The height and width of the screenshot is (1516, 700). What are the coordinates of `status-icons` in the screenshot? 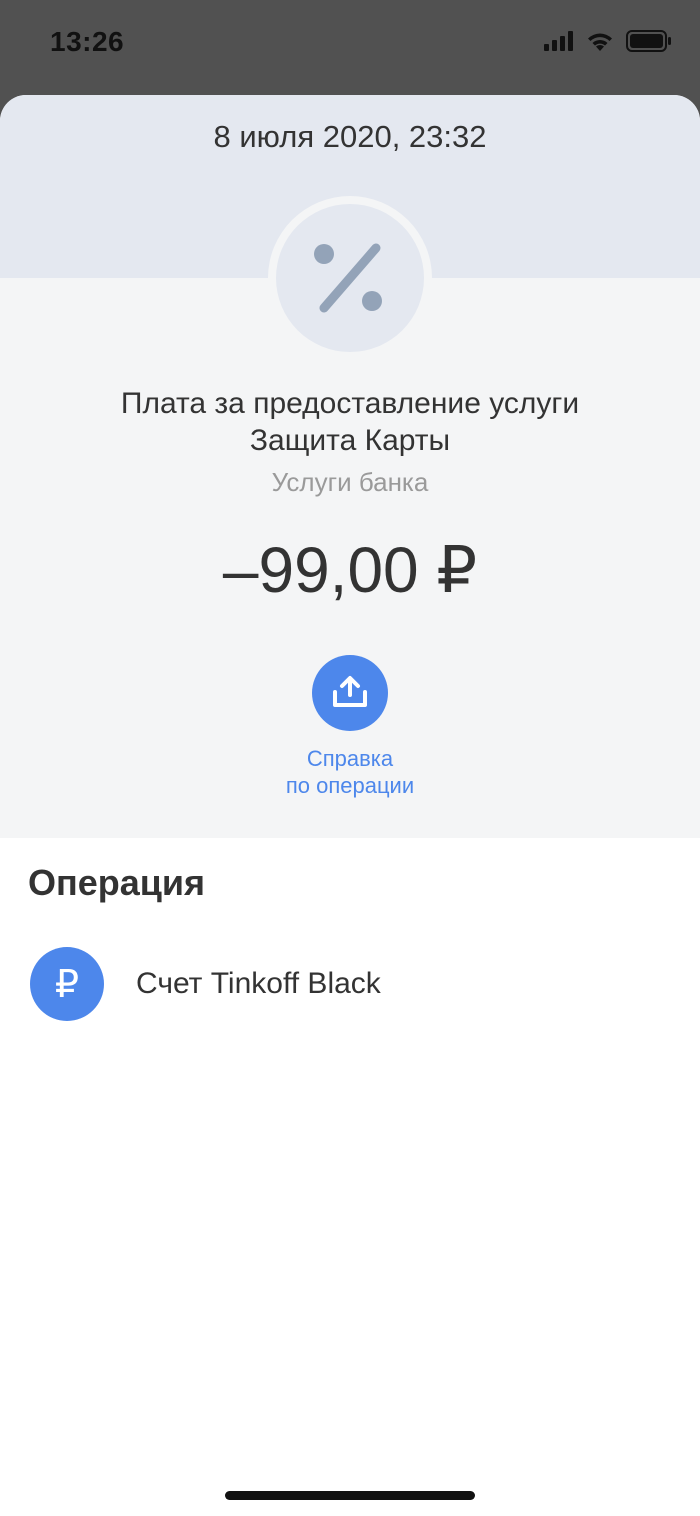 It's located at (608, 41).